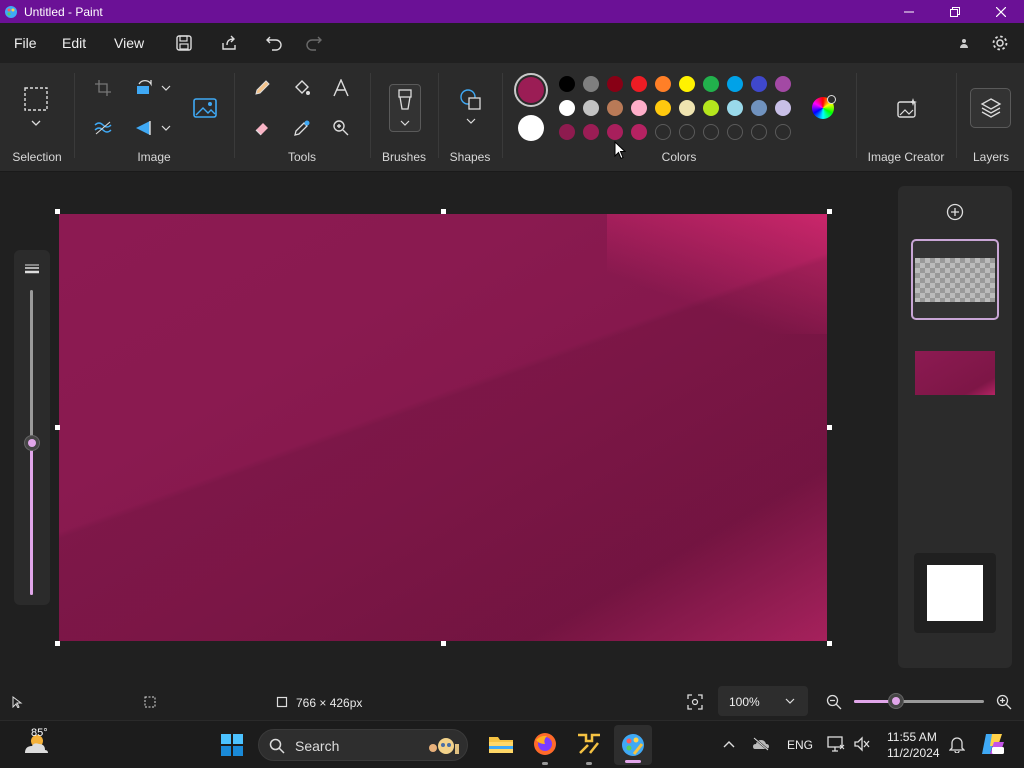 This screenshot has height=768, width=1024. Describe the element at coordinates (993, 744) in the screenshot. I see `copilot-button` at that location.